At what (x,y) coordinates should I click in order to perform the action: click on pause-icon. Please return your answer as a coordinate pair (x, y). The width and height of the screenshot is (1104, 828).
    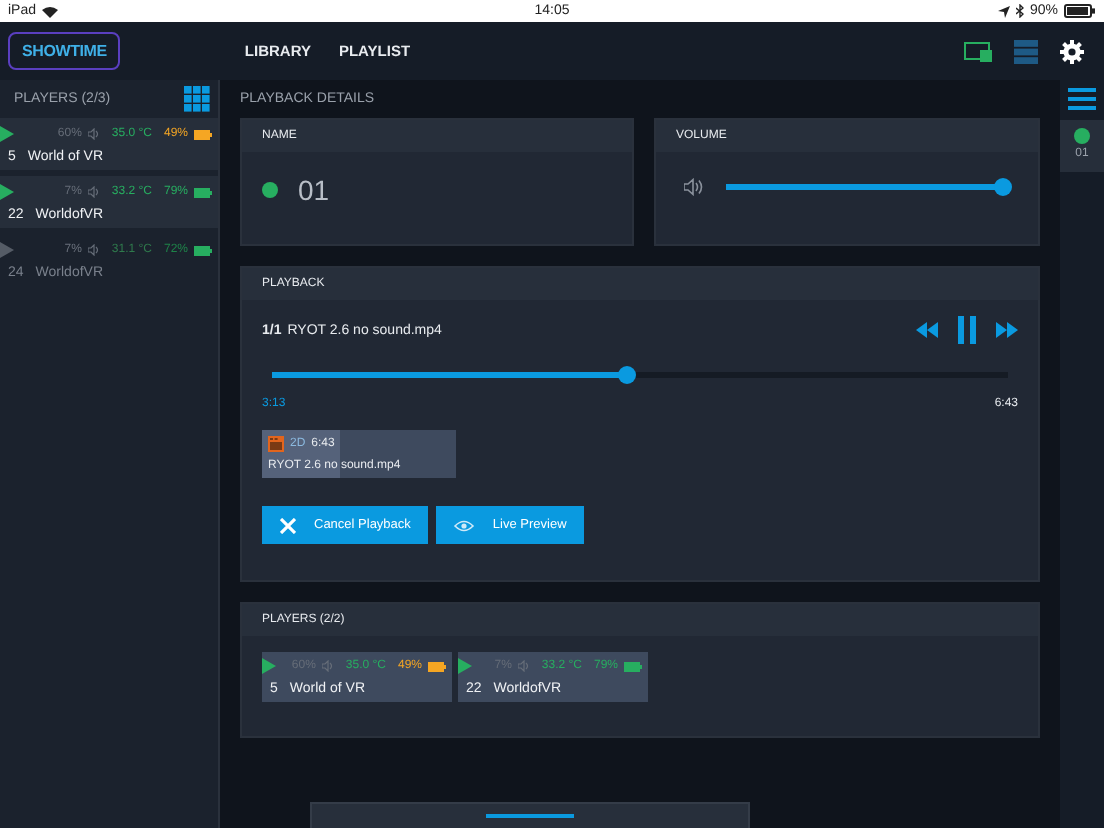
    Looking at the image, I should click on (967, 330).